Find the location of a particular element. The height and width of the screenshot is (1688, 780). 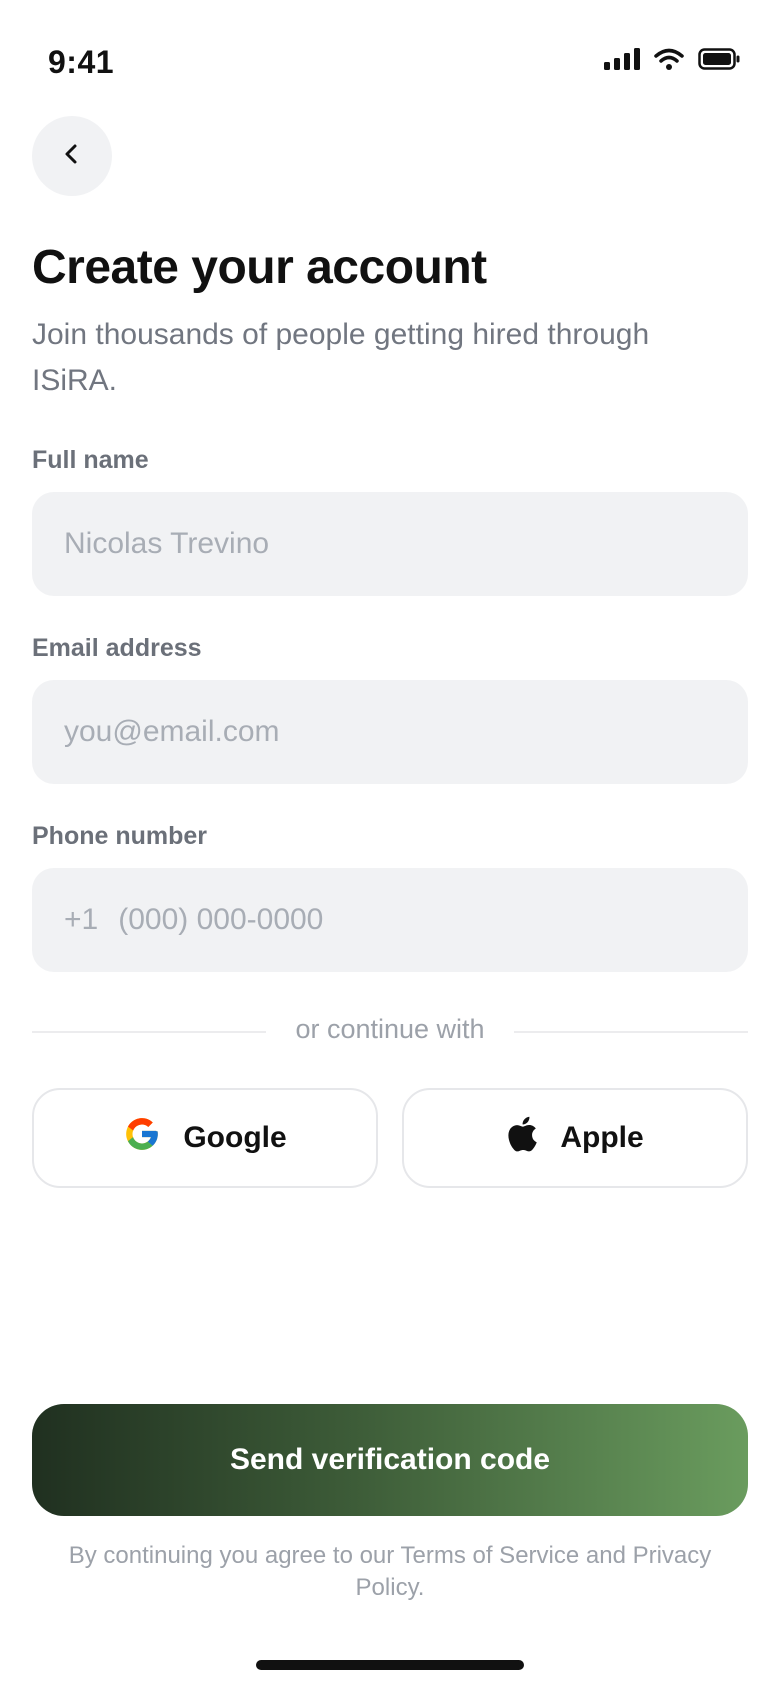

back-button is located at coordinates (72, 156).